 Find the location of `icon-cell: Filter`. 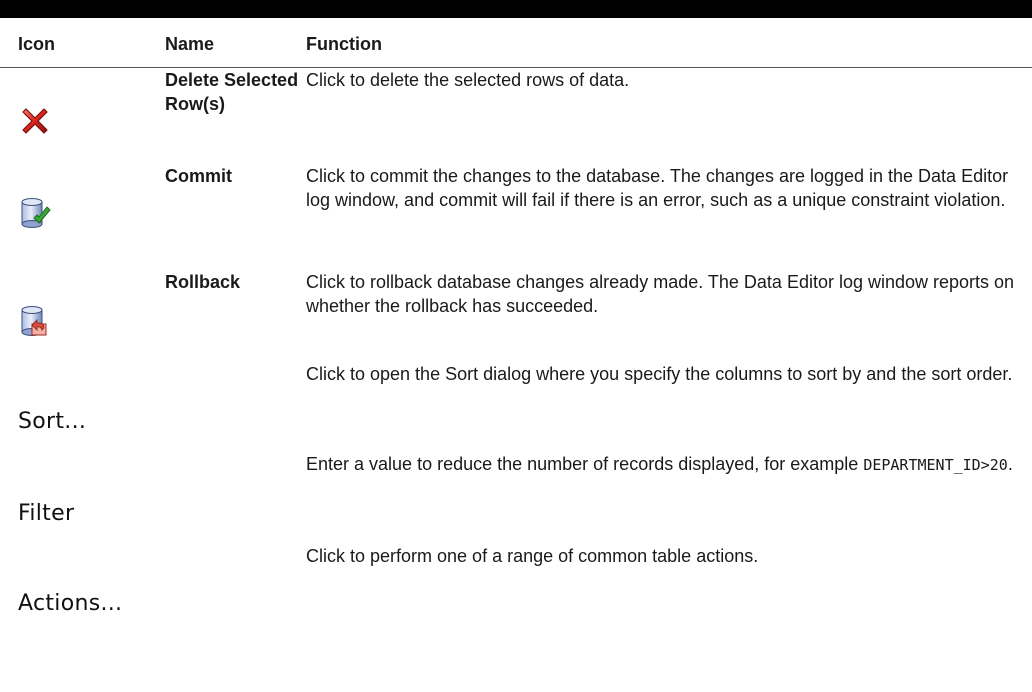

icon-cell: Filter is located at coordinates (75, 498).